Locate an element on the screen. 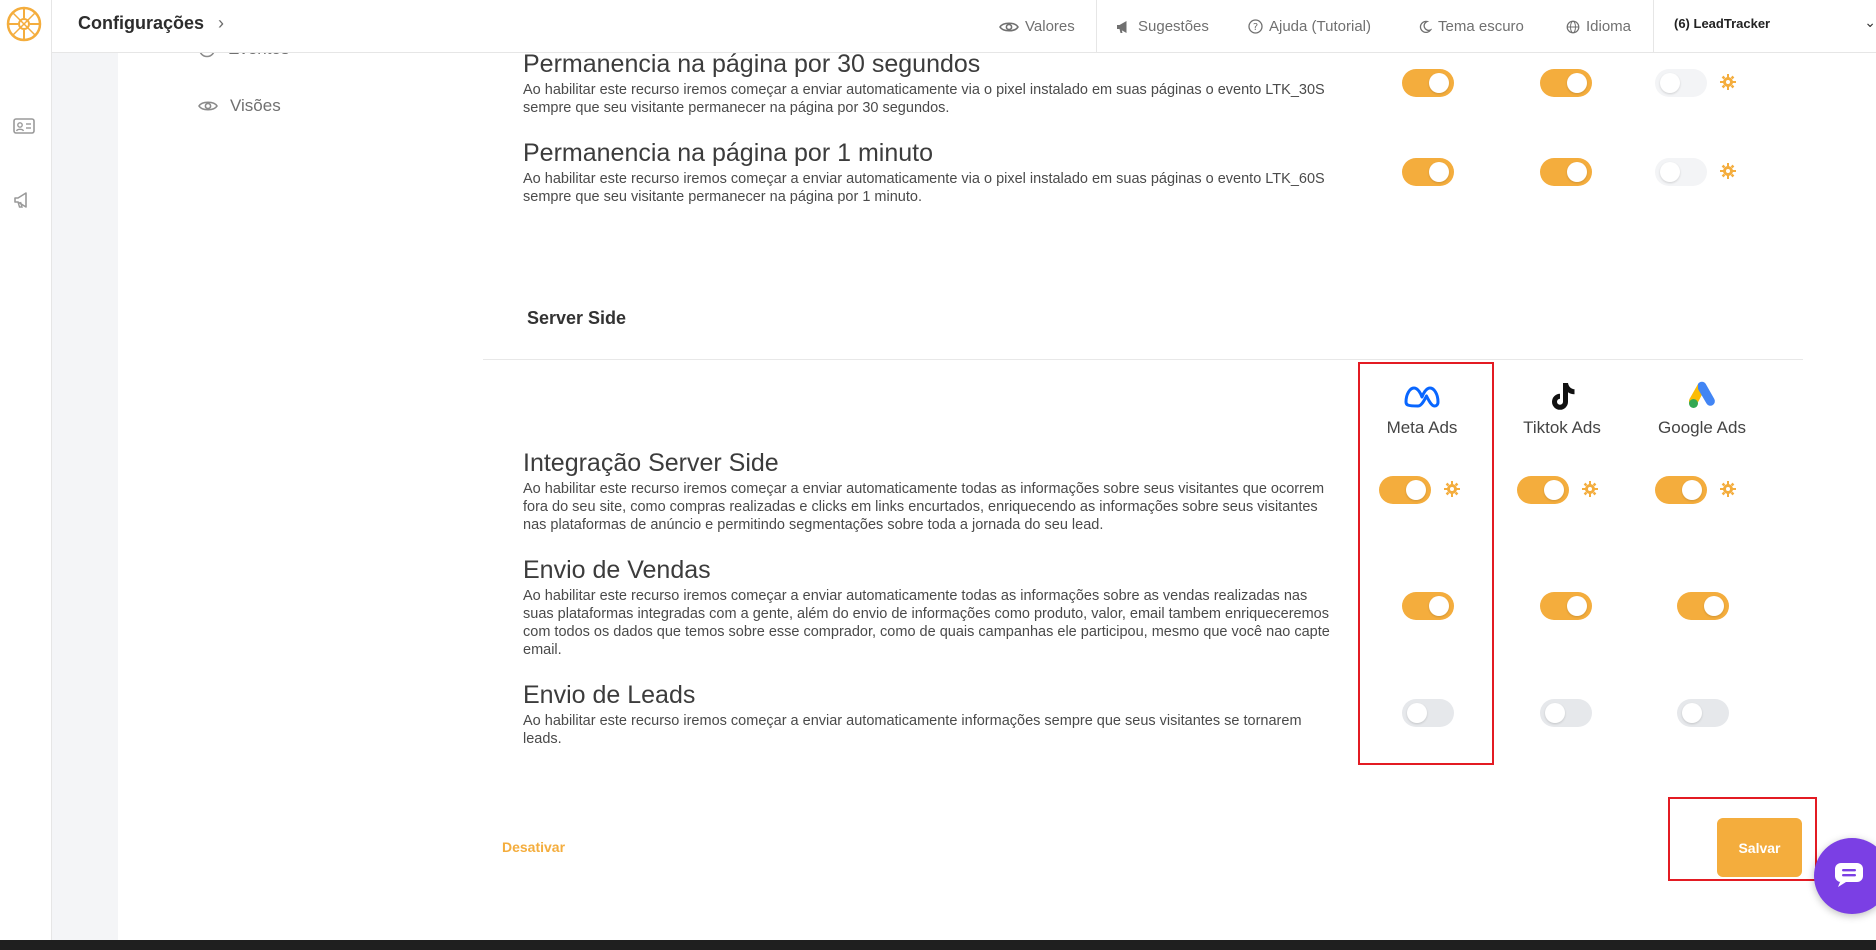 Image resolution: width=1876 pixels, height=950 pixels. section-server-side: Server Side is located at coordinates (577, 318).